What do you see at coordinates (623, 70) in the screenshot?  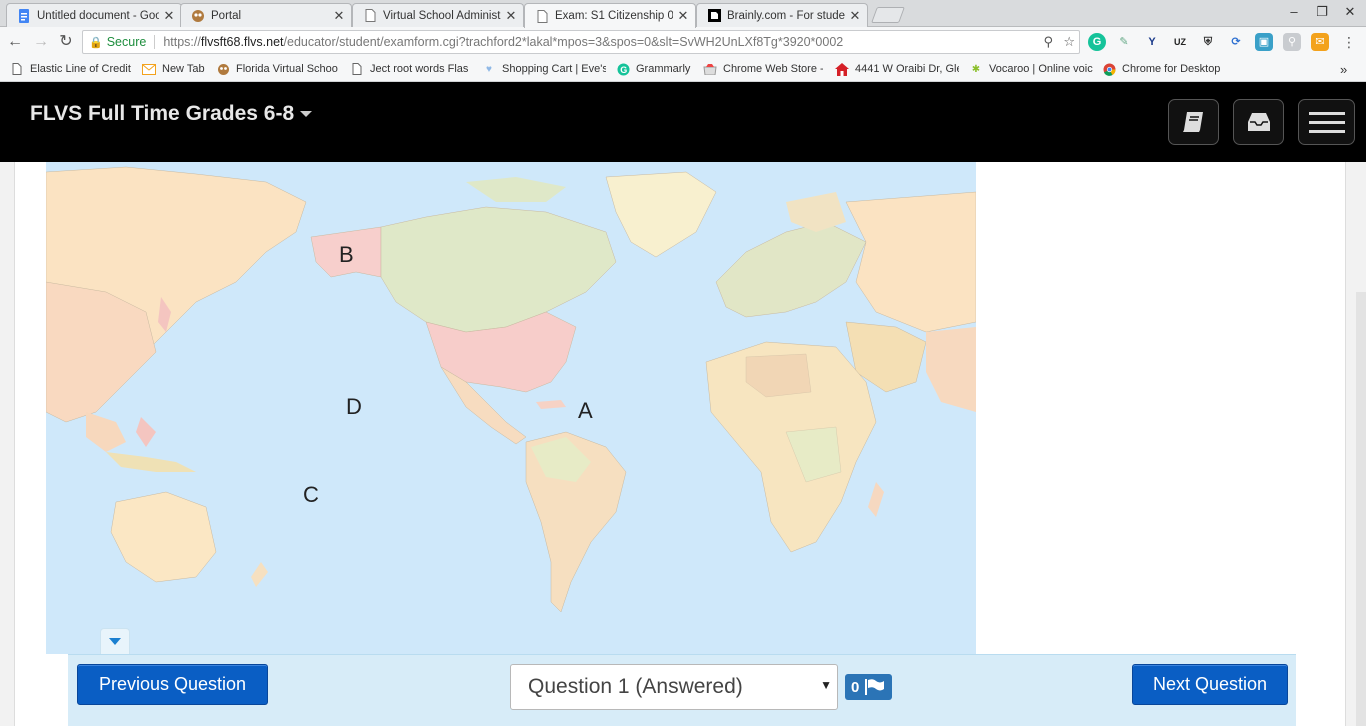 I see `svg-text: G` at bounding box center [623, 70].